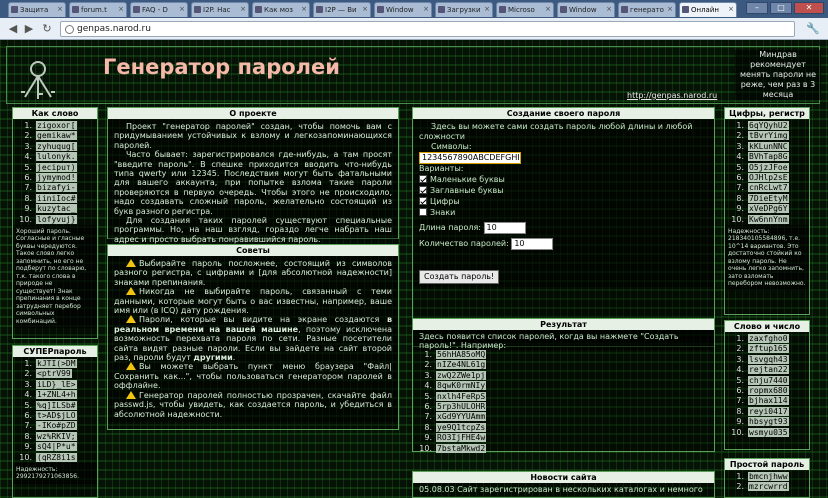  Describe the element at coordinates (220, 9) in the screenshot. I see `browser-tab: I2P. Нас ×` at that location.